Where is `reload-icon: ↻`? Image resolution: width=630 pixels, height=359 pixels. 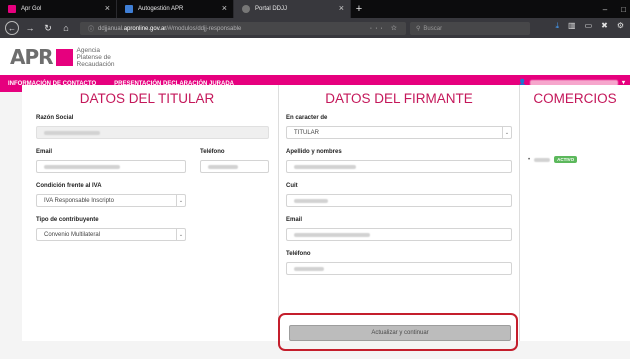
reload-icon: ↻ is located at coordinates (48, 28).